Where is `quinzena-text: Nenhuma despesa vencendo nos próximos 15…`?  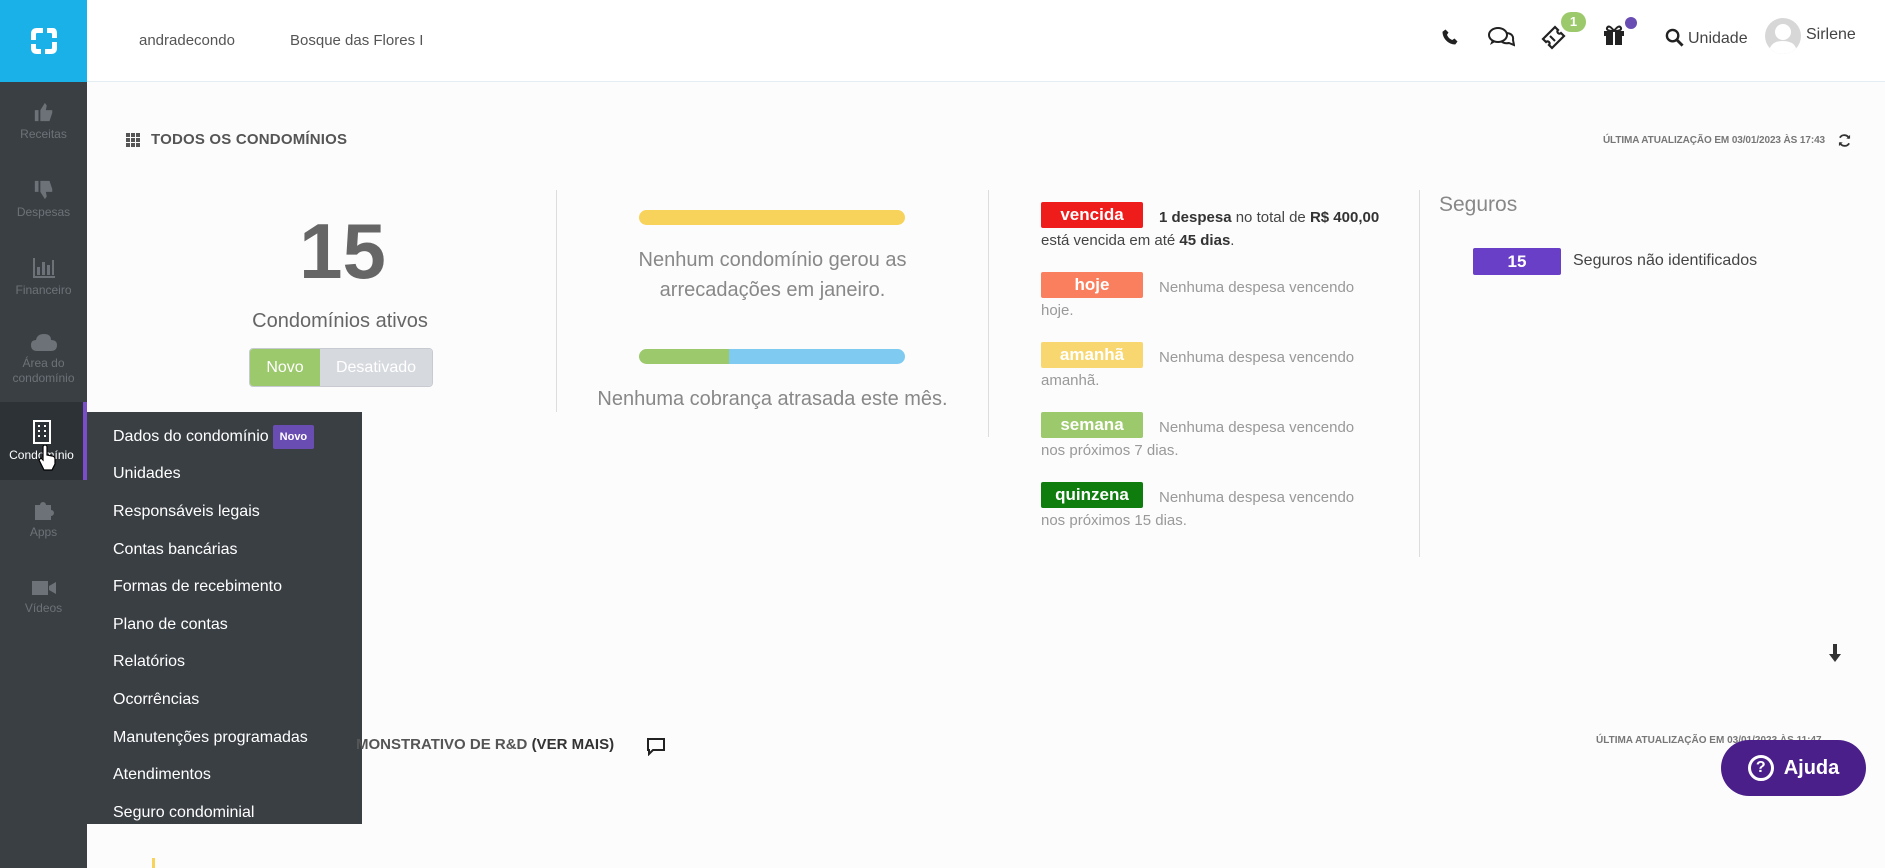
quinzena-text: Nenhuma despesa vencendo nos próximos 15… is located at coordinates (1198, 509).